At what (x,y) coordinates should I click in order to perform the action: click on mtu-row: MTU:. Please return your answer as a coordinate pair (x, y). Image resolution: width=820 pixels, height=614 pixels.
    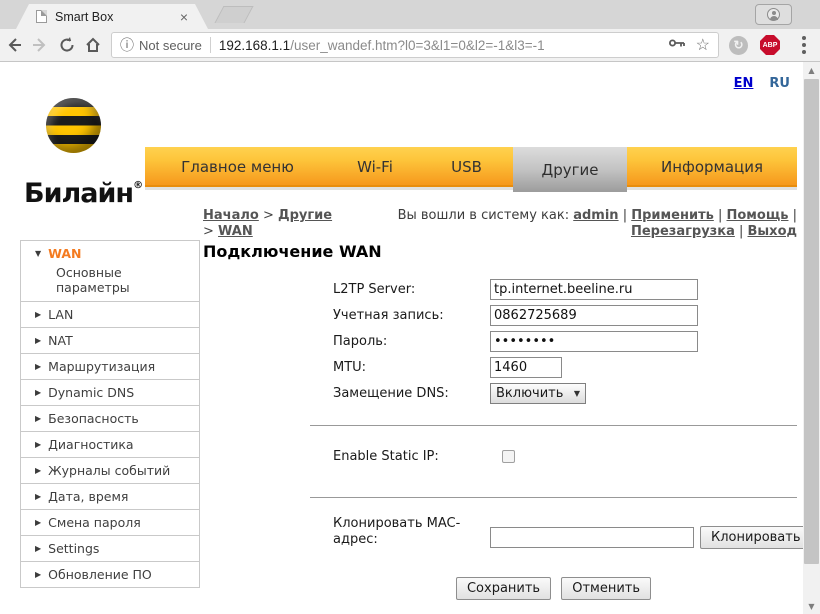
    Looking at the image, I should click on (447, 367).